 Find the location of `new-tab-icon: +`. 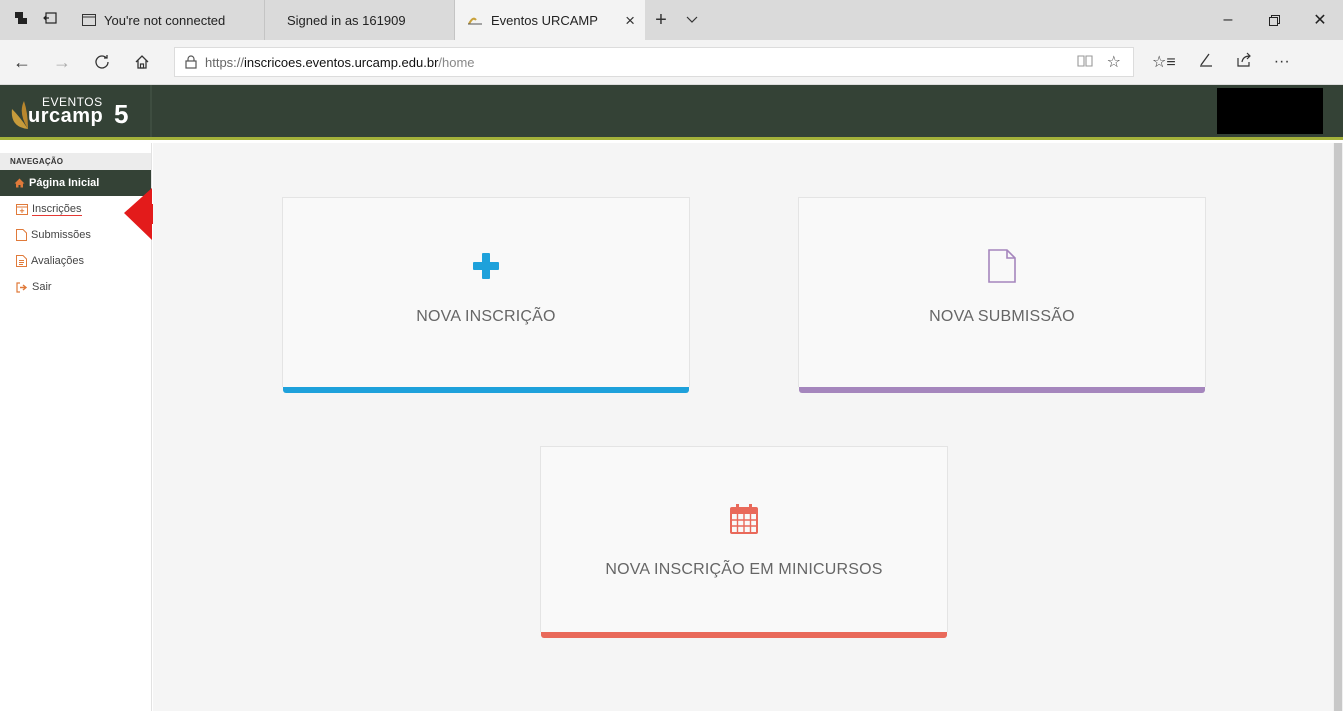

new-tab-icon: + is located at coordinates (661, 20).